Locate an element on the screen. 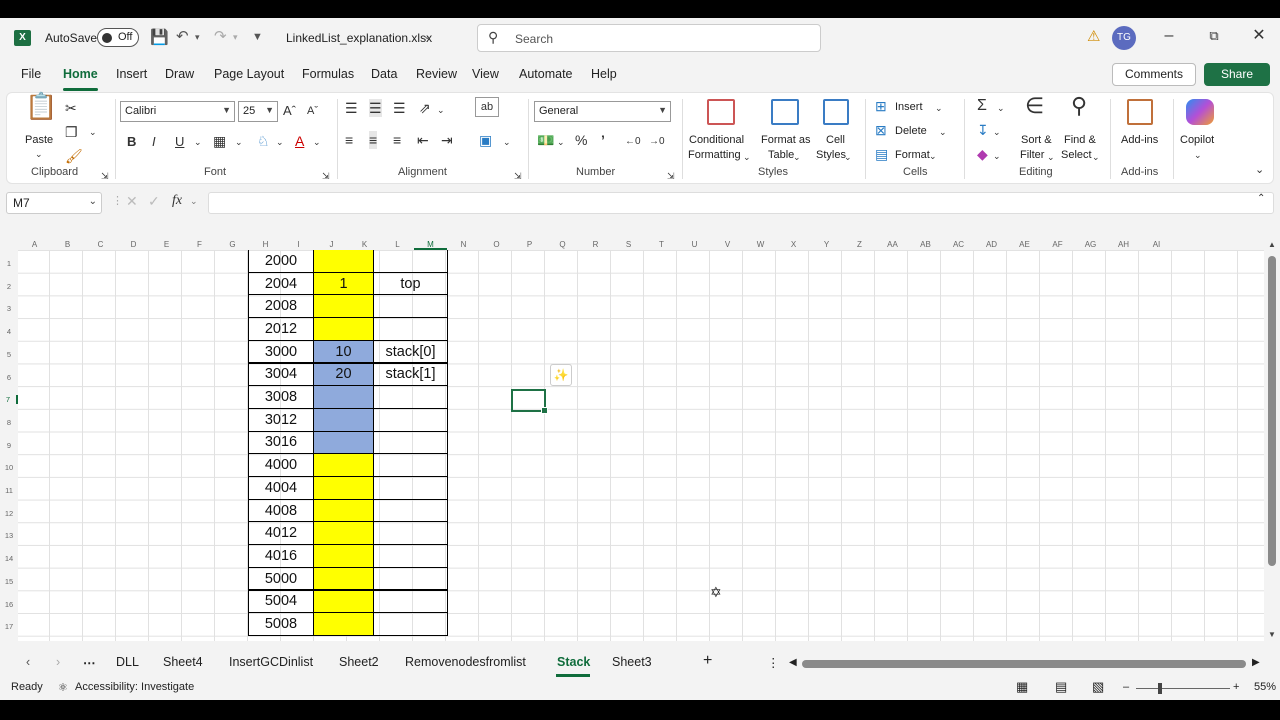 This screenshot has width=1280, height=720. column-header: AC is located at coordinates (958, 245).